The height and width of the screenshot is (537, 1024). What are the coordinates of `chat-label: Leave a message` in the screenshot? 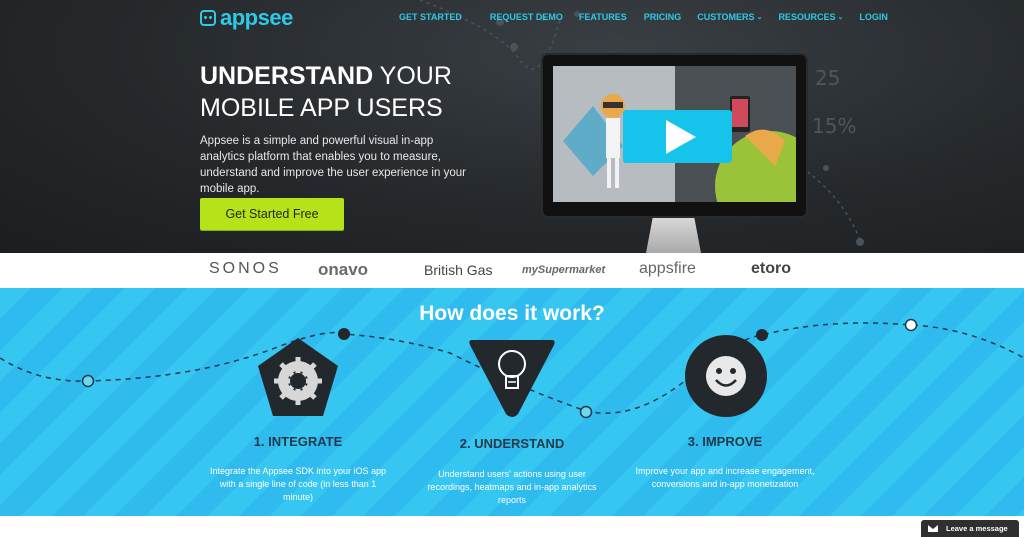 It's located at (977, 528).